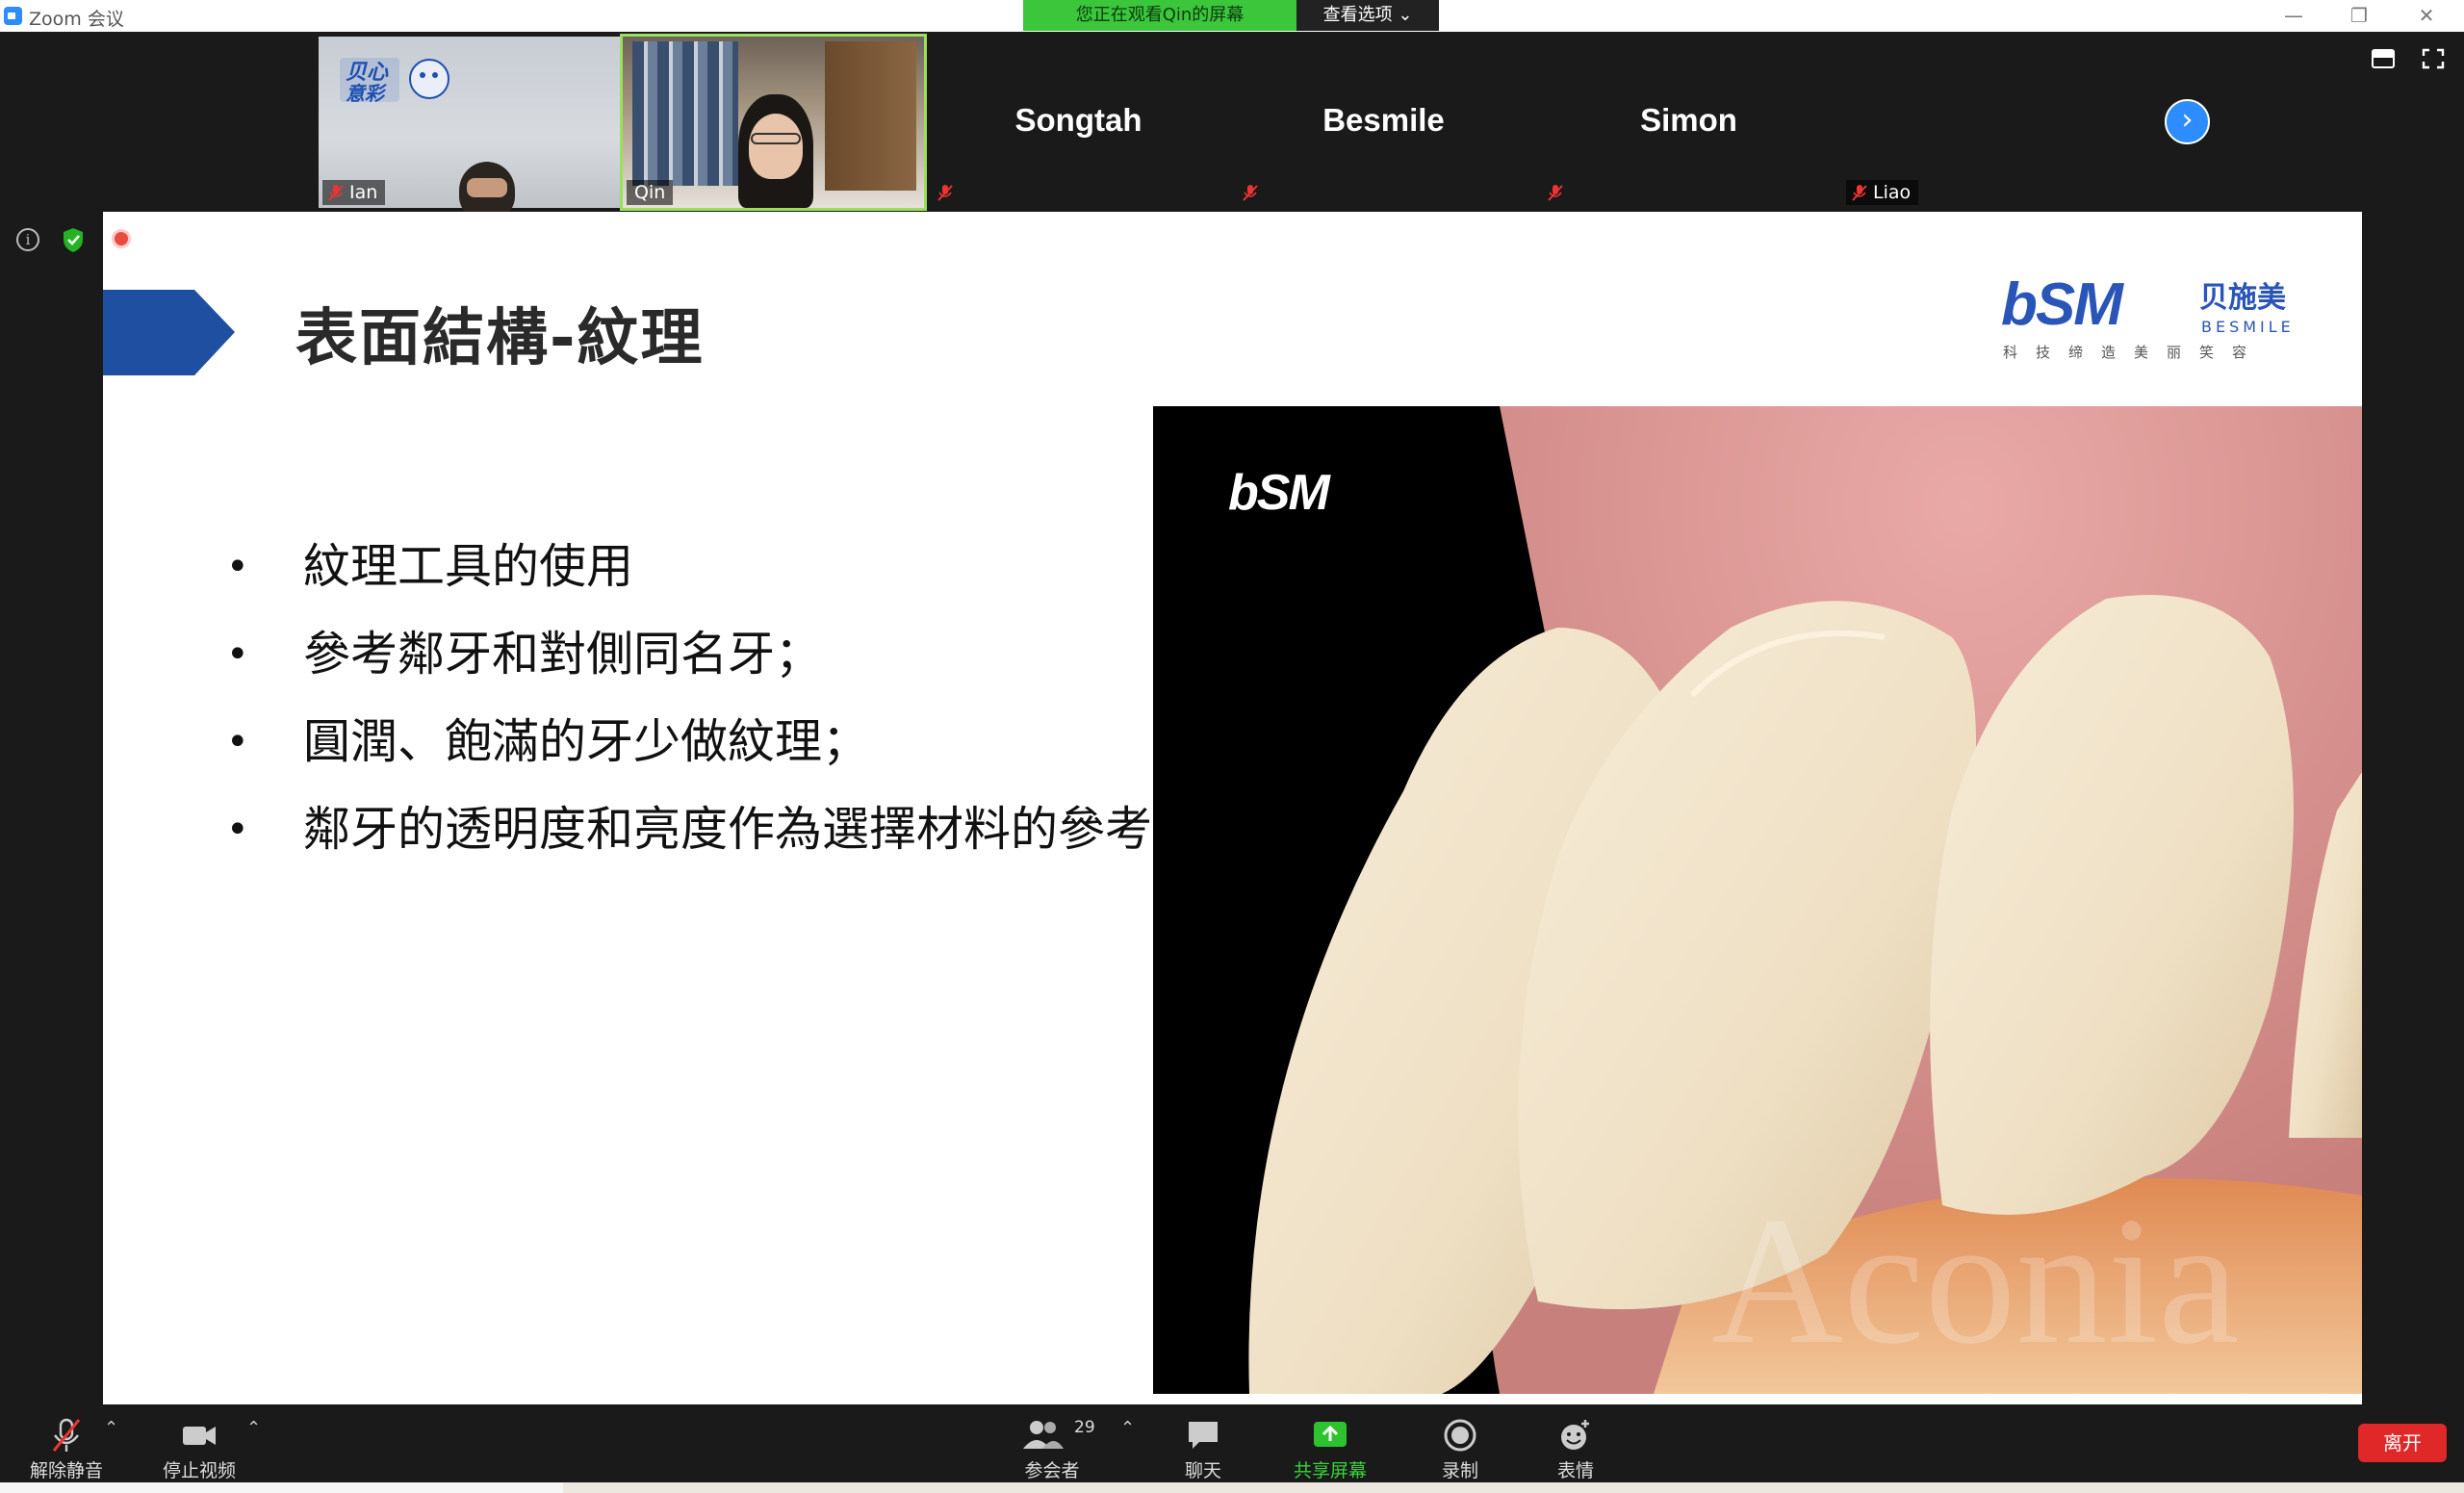 The width and height of the screenshot is (2464, 1493). Describe the element at coordinates (1052, 1471) in the screenshot. I see `participants-label: 参会者` at that location.